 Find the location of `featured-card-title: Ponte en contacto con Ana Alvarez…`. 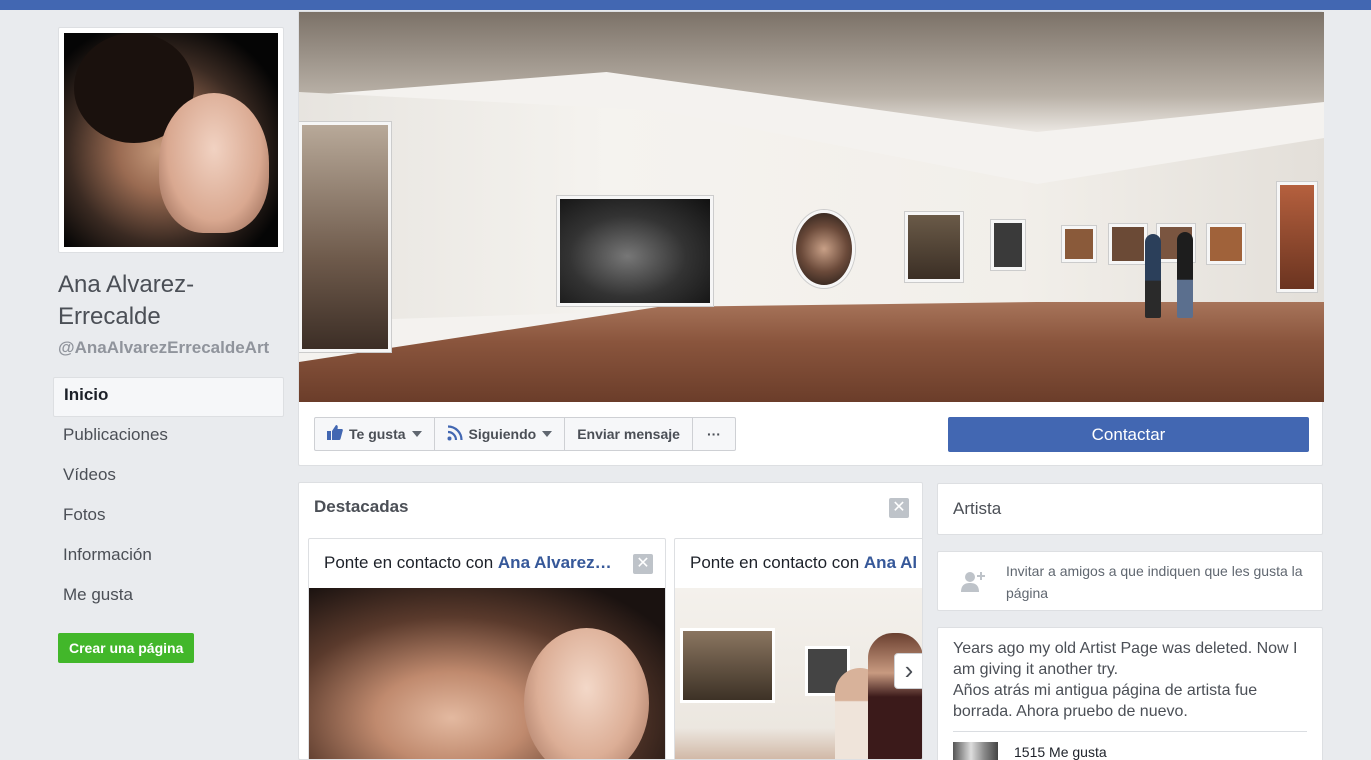

featured-card-title: Ponte en contacto con Ana Alvarez… is located at coordinates (468, 563).